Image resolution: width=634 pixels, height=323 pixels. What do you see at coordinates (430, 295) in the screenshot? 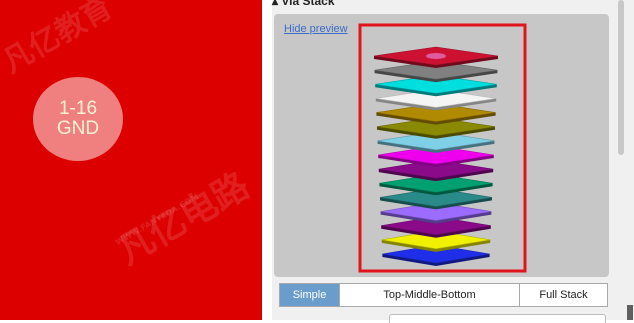
I see `tab-top-middle-bottom: Top-Middle-Bottom` at bounding box center [430, 295].